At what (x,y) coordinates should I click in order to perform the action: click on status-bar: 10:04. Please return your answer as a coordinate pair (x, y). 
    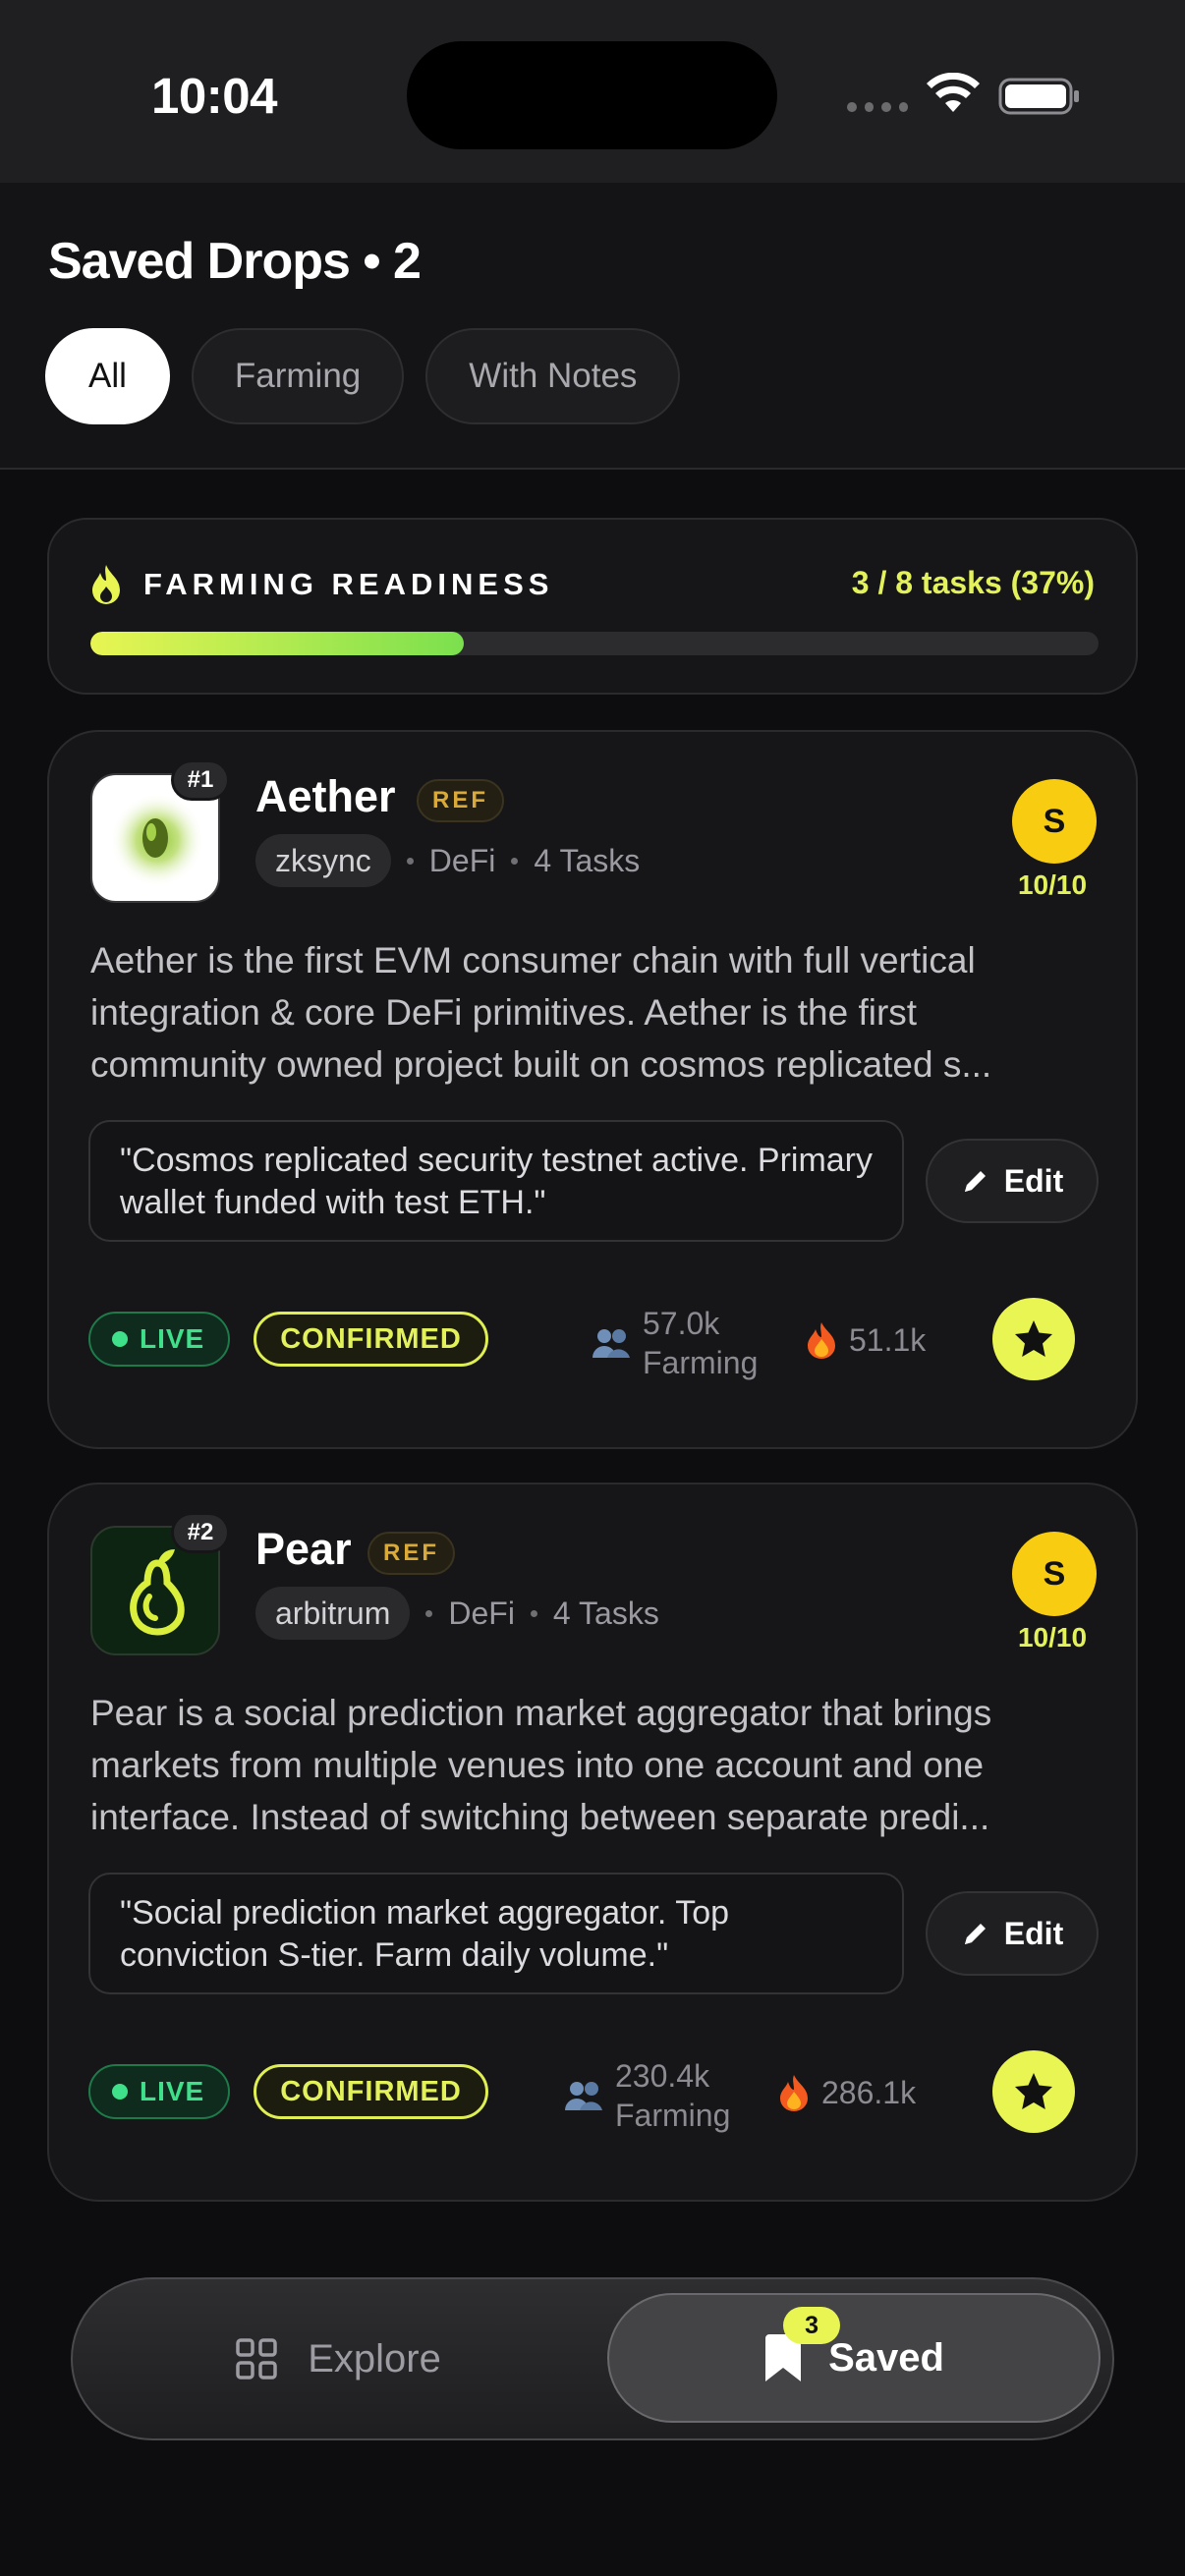
    Looking at the image, I should click on (592, 91).